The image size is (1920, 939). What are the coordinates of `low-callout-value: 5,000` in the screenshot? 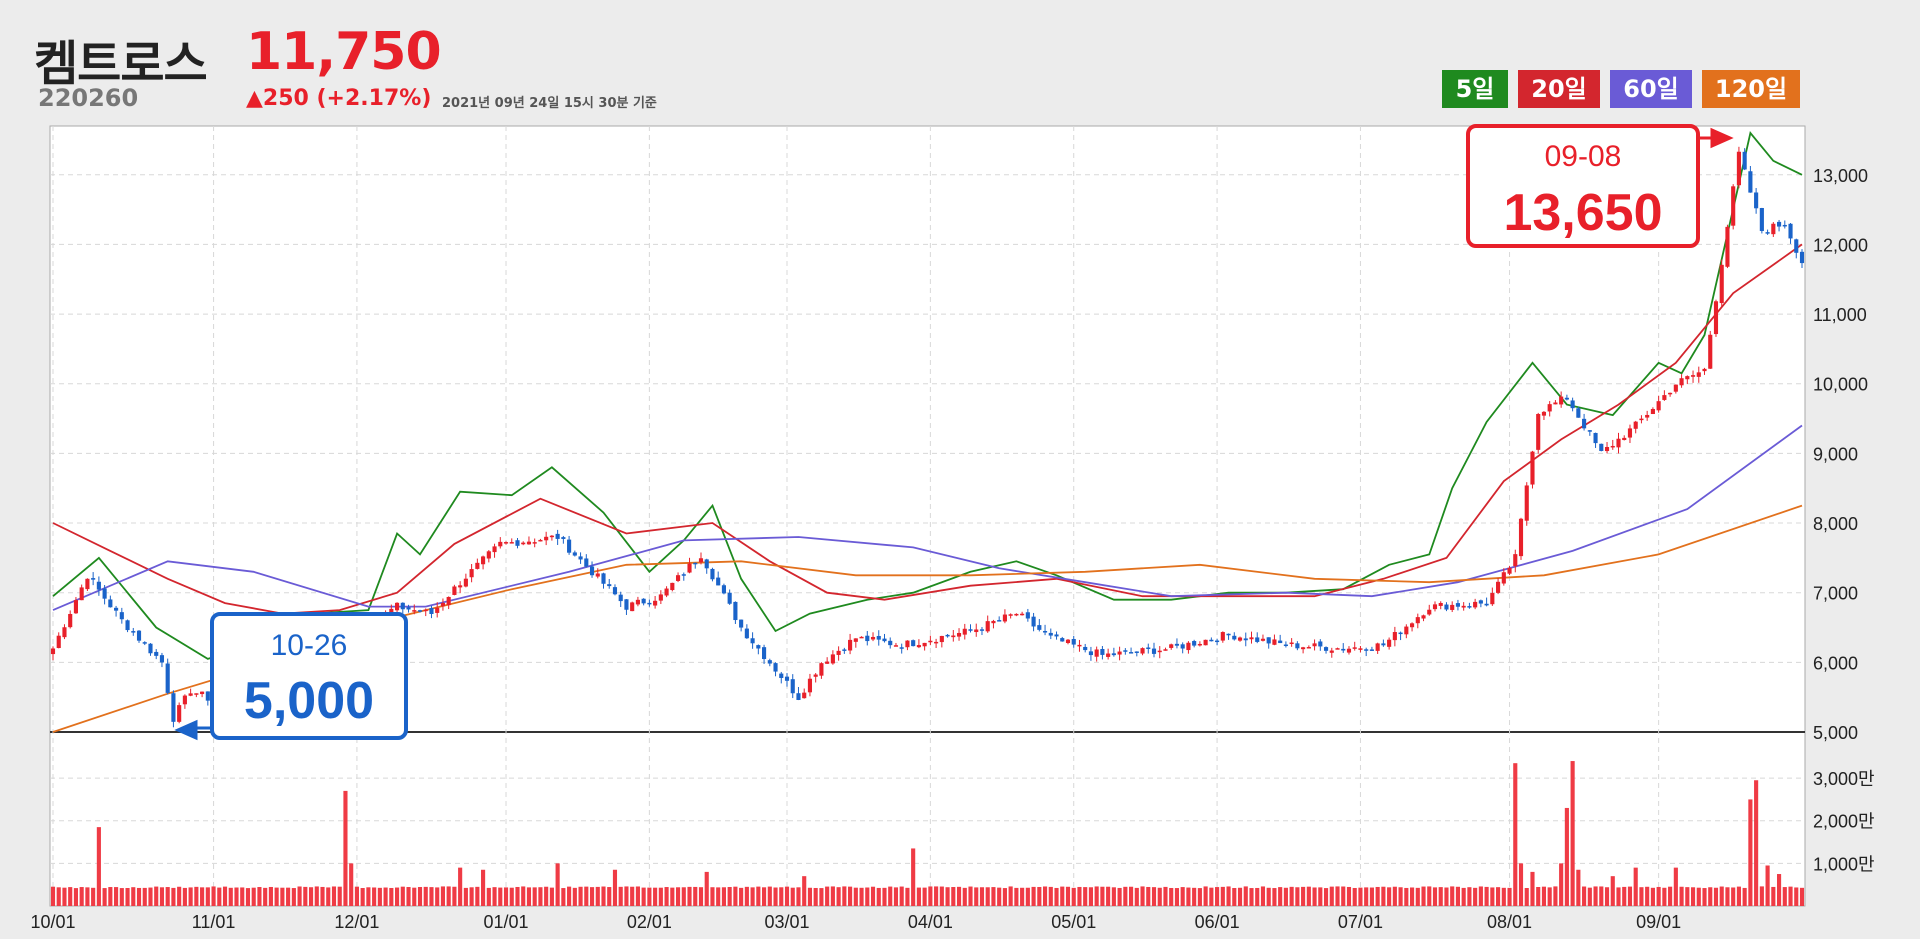 It's located at (309, 701).